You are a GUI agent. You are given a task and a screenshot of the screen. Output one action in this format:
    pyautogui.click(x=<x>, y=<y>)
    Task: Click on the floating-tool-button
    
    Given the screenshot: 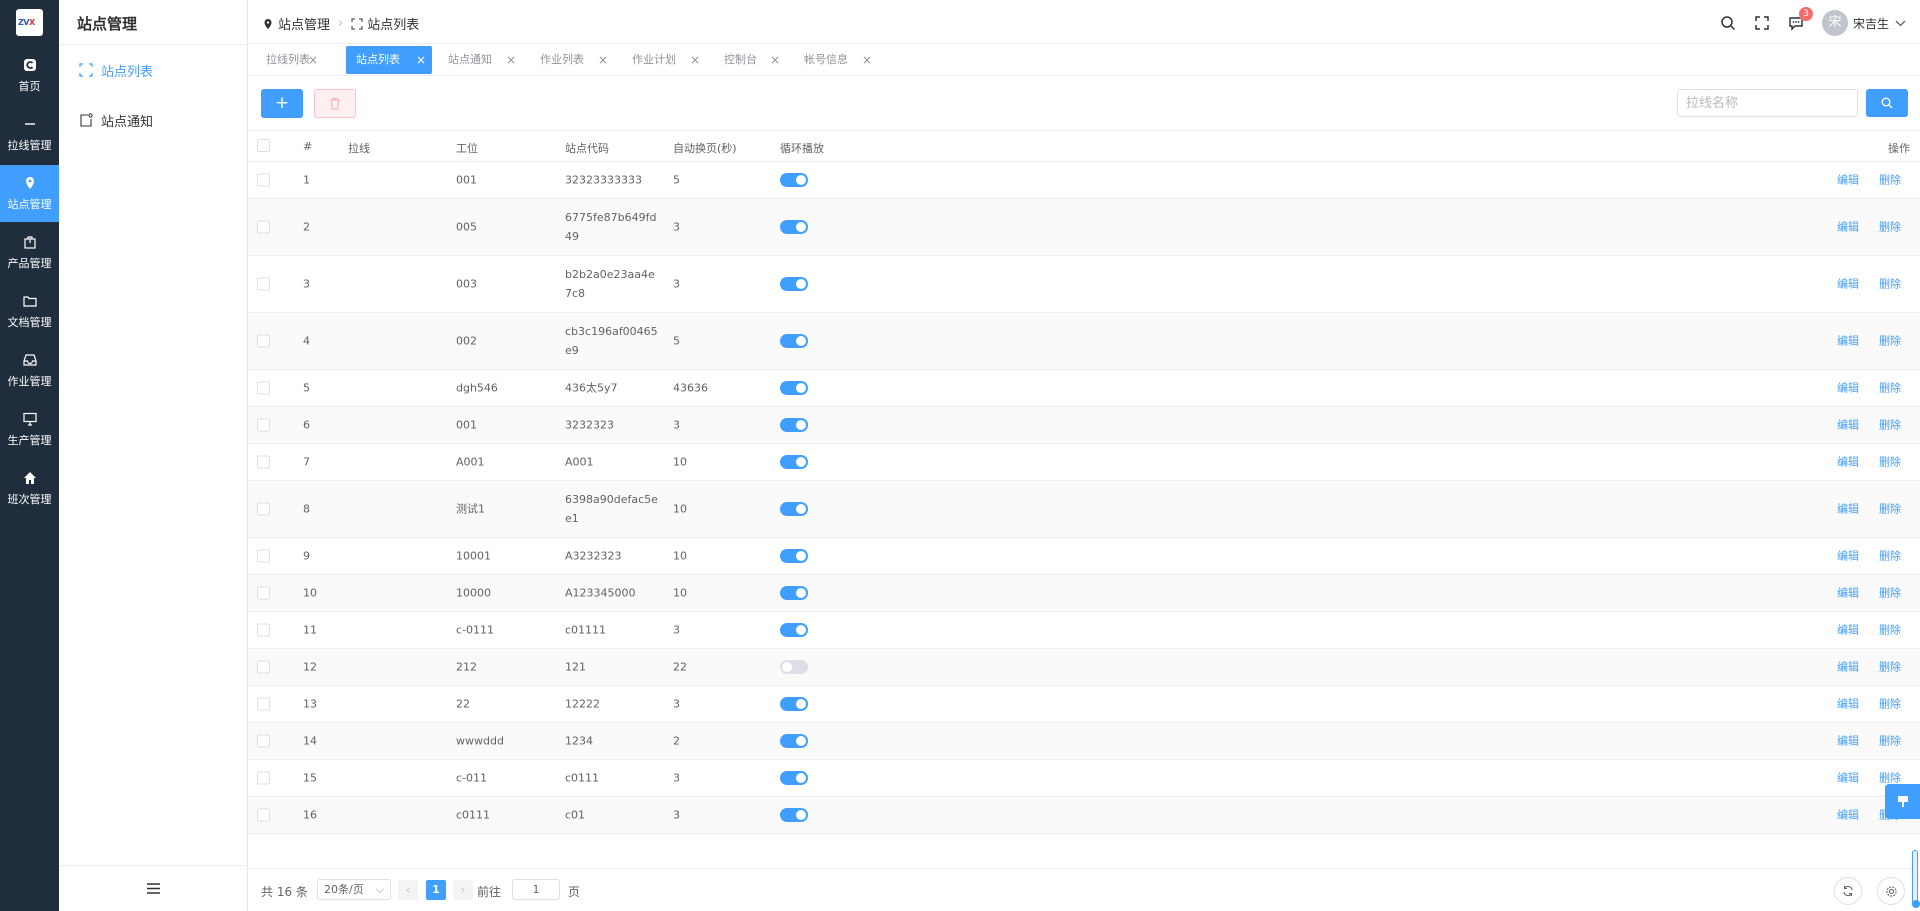 What is the action you would take?
    pyautogui.click(x=1902, y=801)
    